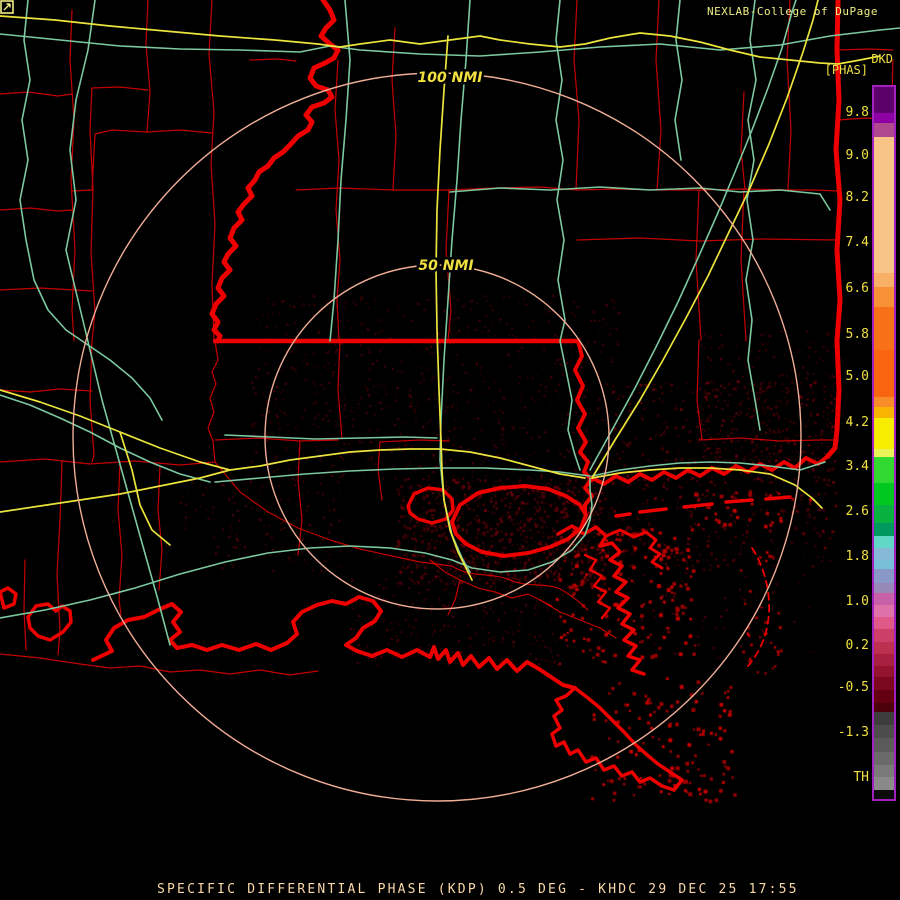  I want to click on colorbar-tick-label: 3.4, so click(857, 466).